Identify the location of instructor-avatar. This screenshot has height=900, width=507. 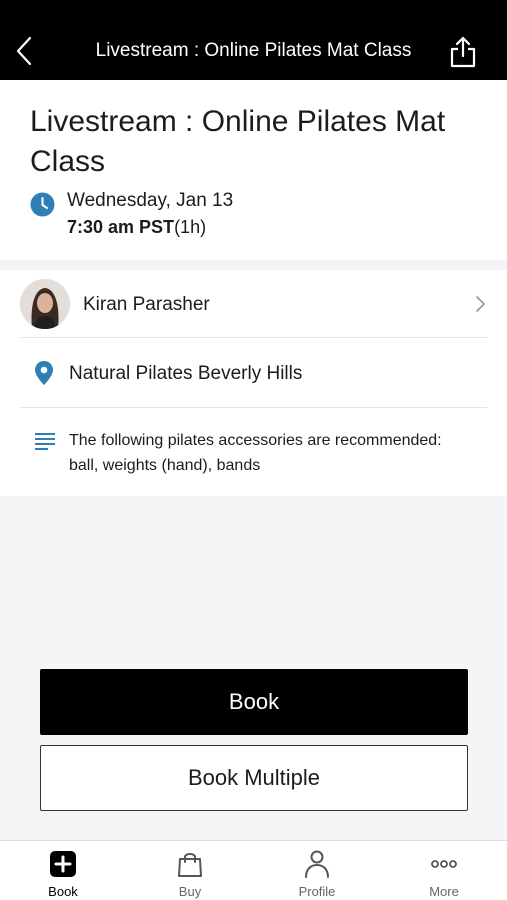
(45, 304).